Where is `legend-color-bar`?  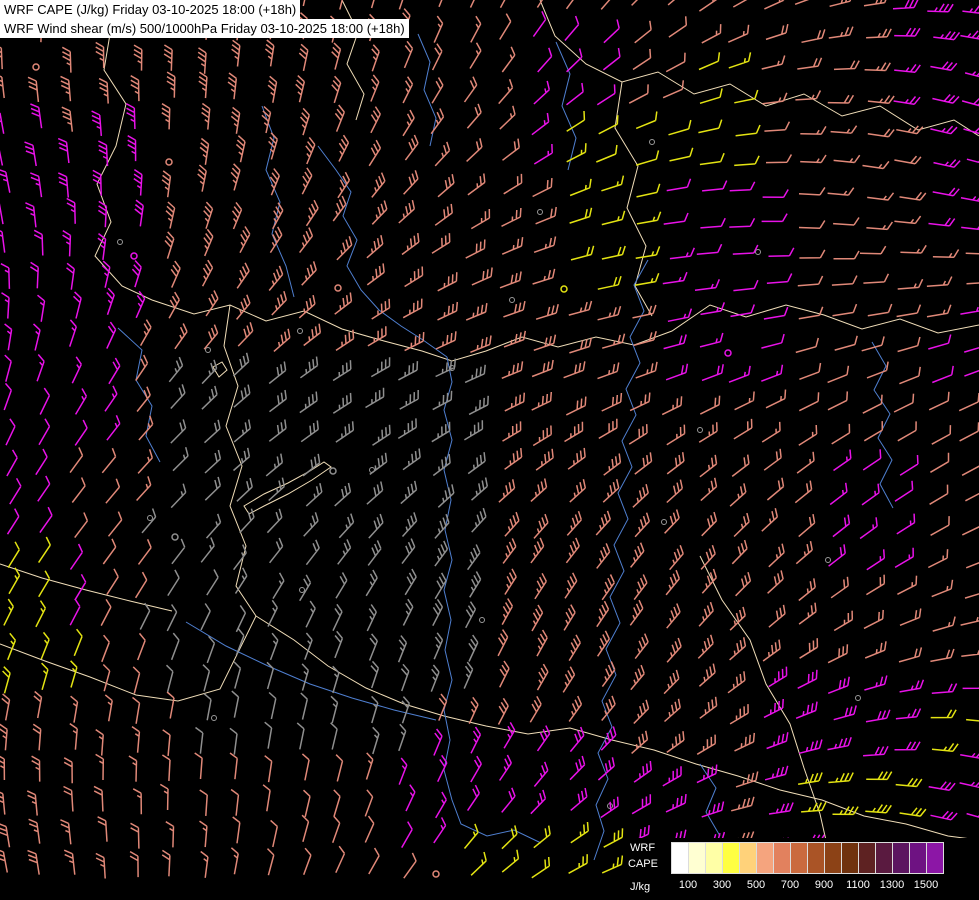
legend-color-bar is located at coordinates (807, 858).